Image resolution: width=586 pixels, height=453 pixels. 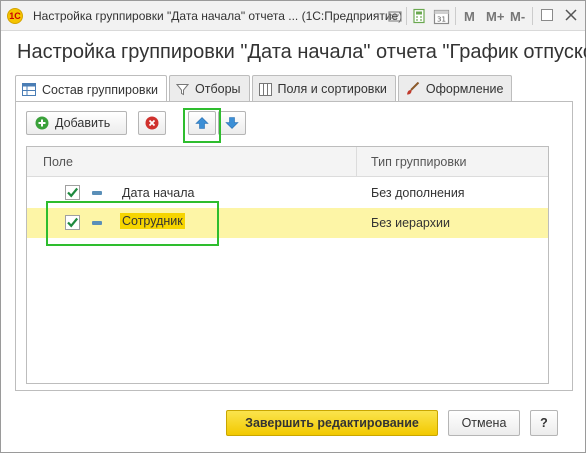 What do you see at coordinates (418, 162) in the screenshot?
I see `column-header-group-type: Тип группировки` at bounding box center [418, 162].